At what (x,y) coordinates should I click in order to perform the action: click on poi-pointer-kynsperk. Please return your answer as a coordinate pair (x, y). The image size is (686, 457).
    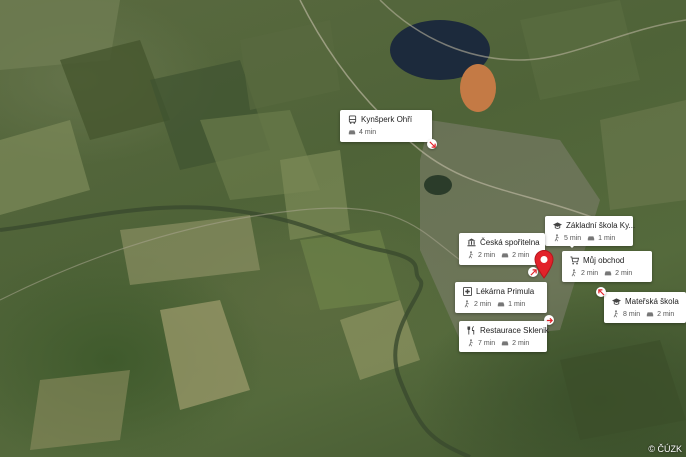
    Looking at the image, I should click on (432, 144).